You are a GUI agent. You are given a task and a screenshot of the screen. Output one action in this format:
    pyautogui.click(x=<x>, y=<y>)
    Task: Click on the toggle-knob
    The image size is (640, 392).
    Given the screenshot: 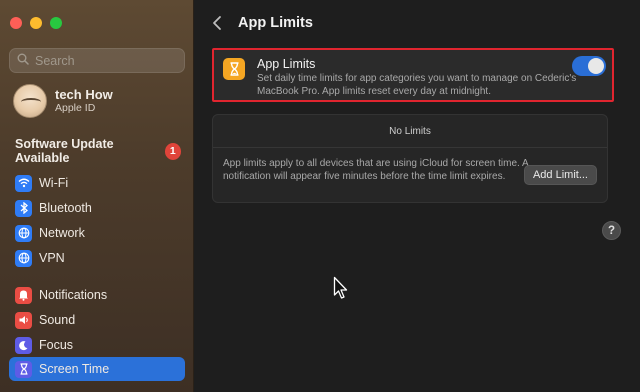 What is the action you would take?
    pyautogui.click(x=596, y=66)
    